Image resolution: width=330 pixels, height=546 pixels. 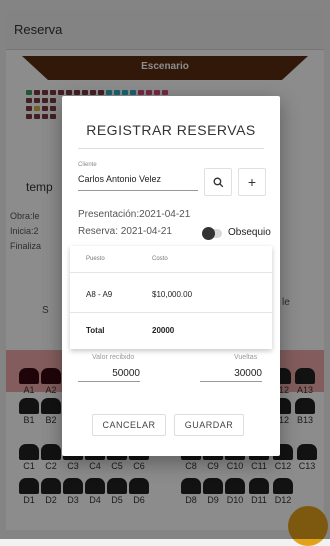 I want to click on total-value: 20000, so click(x=163, y=330).